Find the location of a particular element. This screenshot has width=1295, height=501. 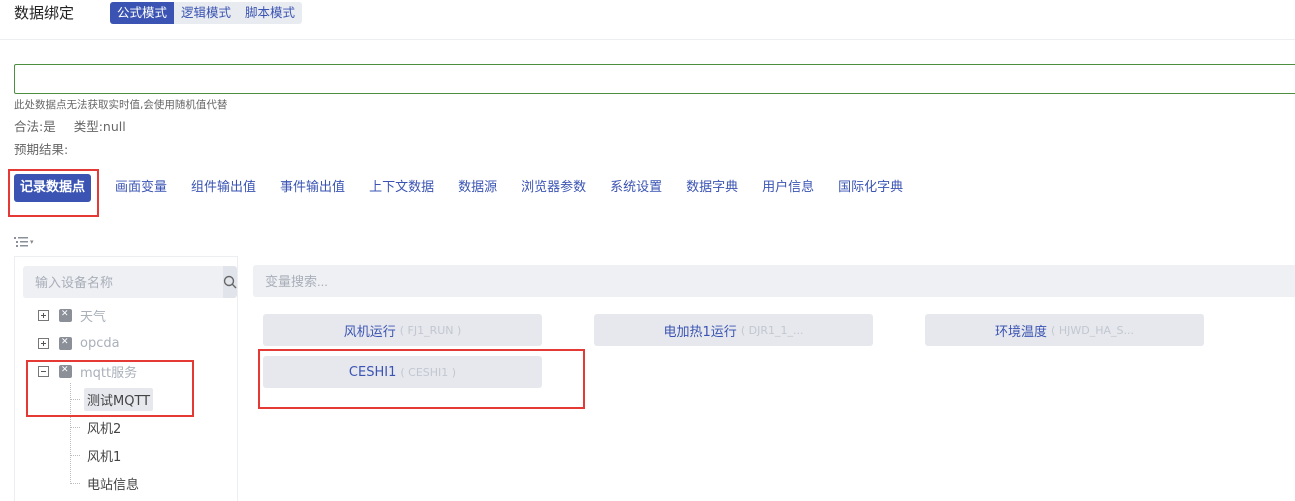

tree-node-opcda: opcda is located at coordinates (79, 343).